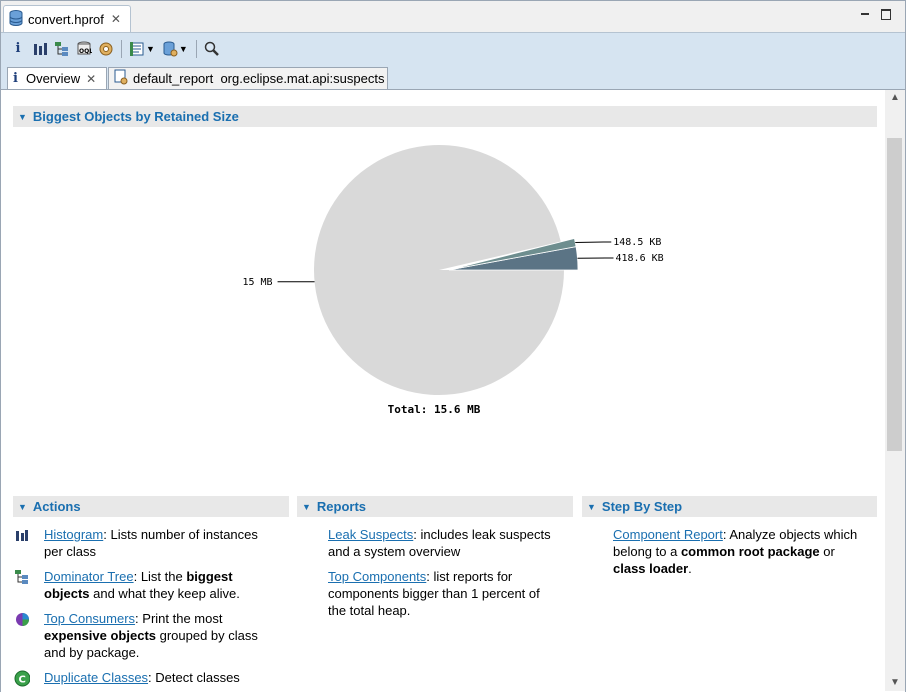 The width and height of the screenshot is (906, 692). What do you see at coordinates (135, 116) in the screenshot?
I see `section-title: Biggest Objects by Retained Size` at bounding box center [135, 116].